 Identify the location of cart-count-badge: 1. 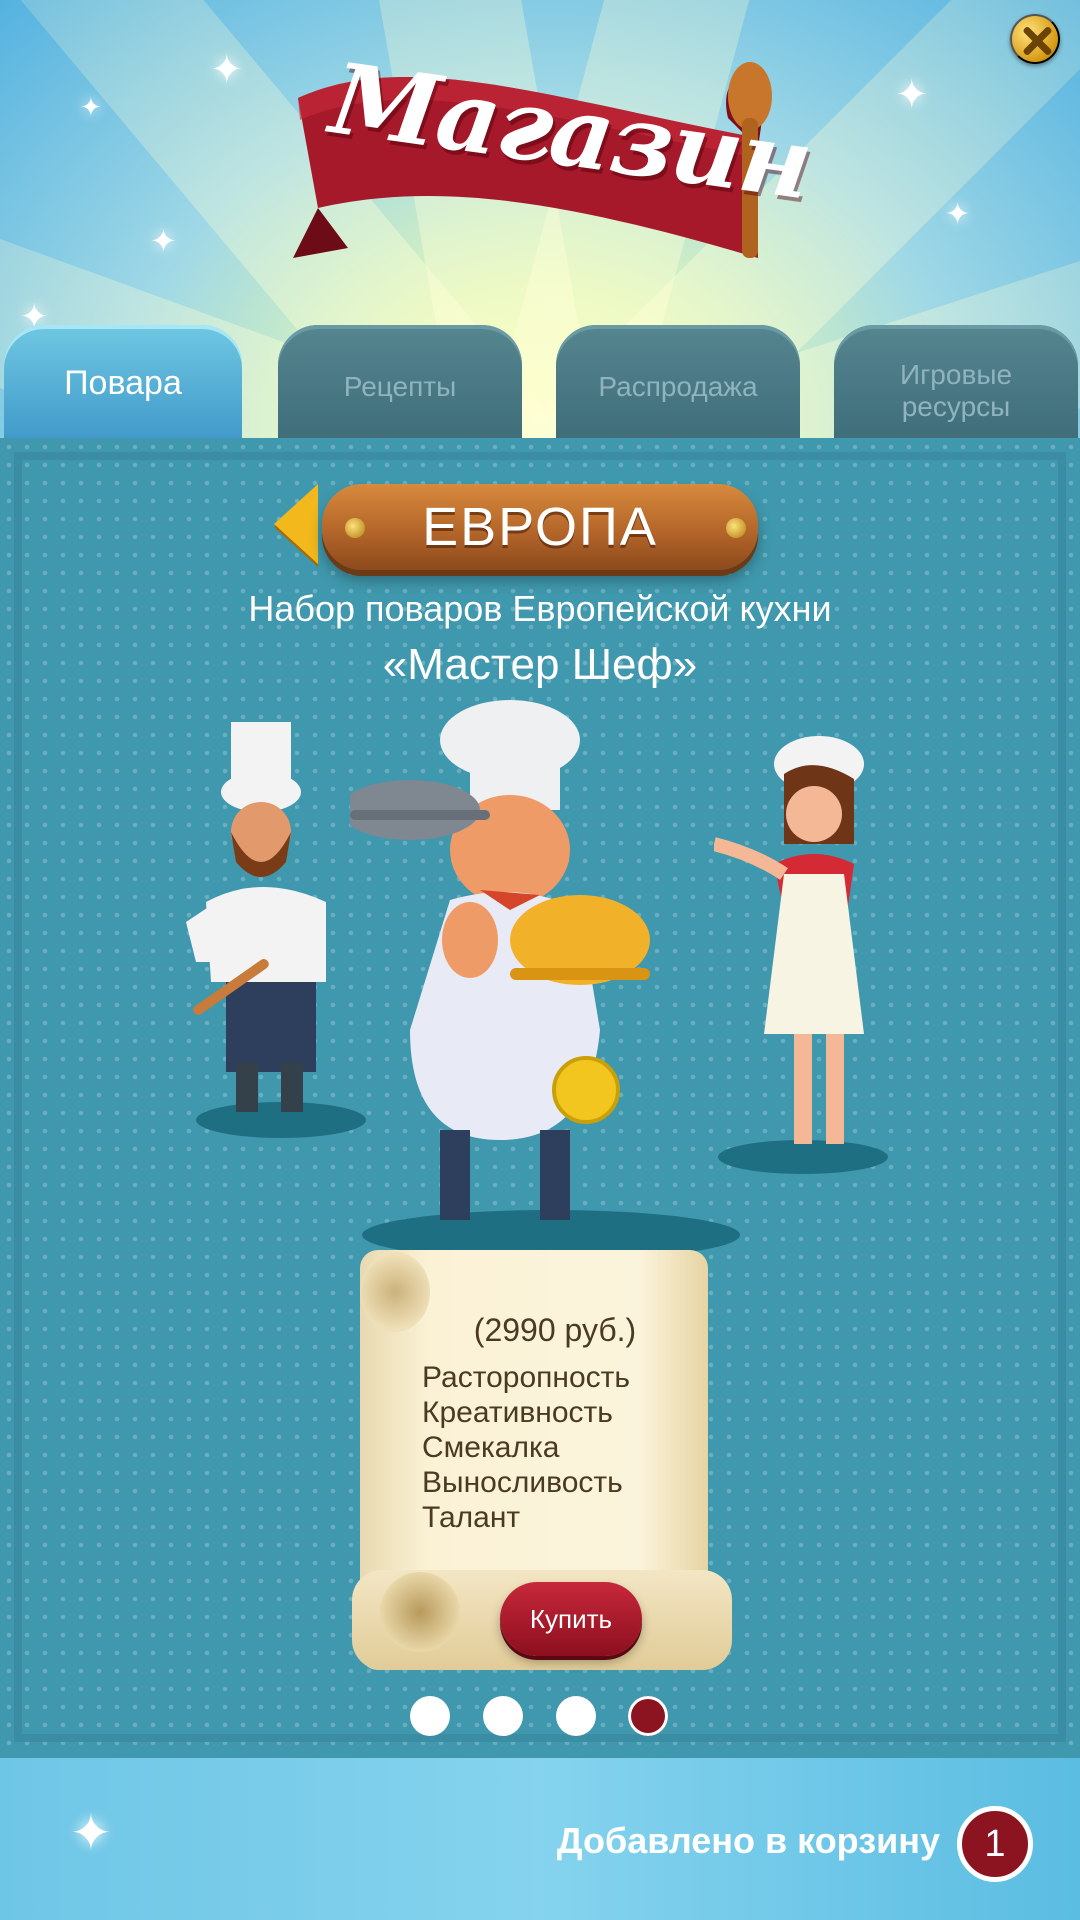
(995, 1844).